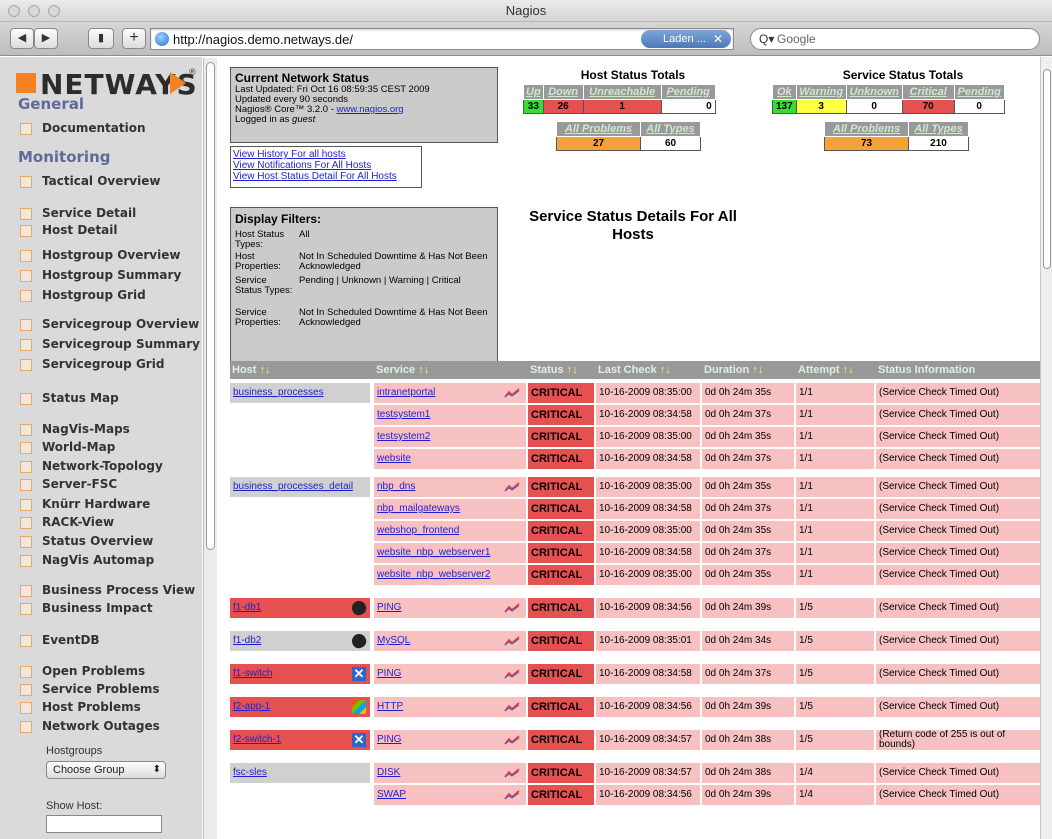 This screenshot has width=1052, height=839. What do you see at coordinates (78, 522) in the screenshot?
I see `sidebar-item-label: RACK-View` at bounding box center [78, 522].